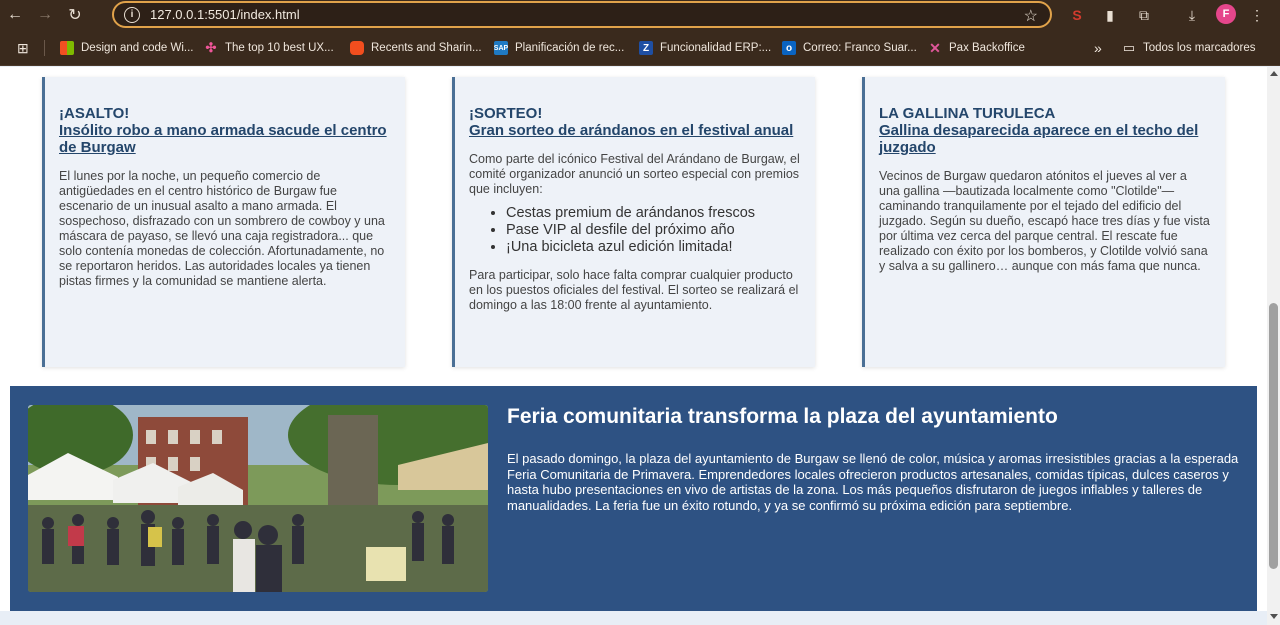 The image size is (1280, 625). I want to click on z-icon: Z, so click(646, 48).